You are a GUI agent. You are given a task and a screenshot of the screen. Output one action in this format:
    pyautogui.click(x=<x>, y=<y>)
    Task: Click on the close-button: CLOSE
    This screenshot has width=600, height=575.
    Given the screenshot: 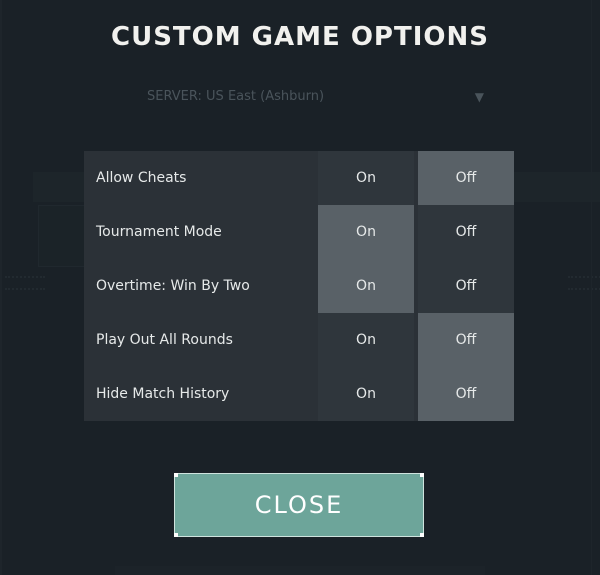 What is the action you would take?
    pyautogui.click(x=299, y=505)
    